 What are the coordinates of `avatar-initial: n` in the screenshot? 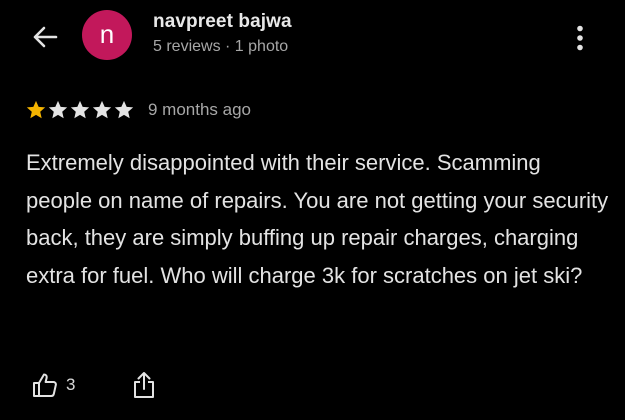 It's located at (107, 34).